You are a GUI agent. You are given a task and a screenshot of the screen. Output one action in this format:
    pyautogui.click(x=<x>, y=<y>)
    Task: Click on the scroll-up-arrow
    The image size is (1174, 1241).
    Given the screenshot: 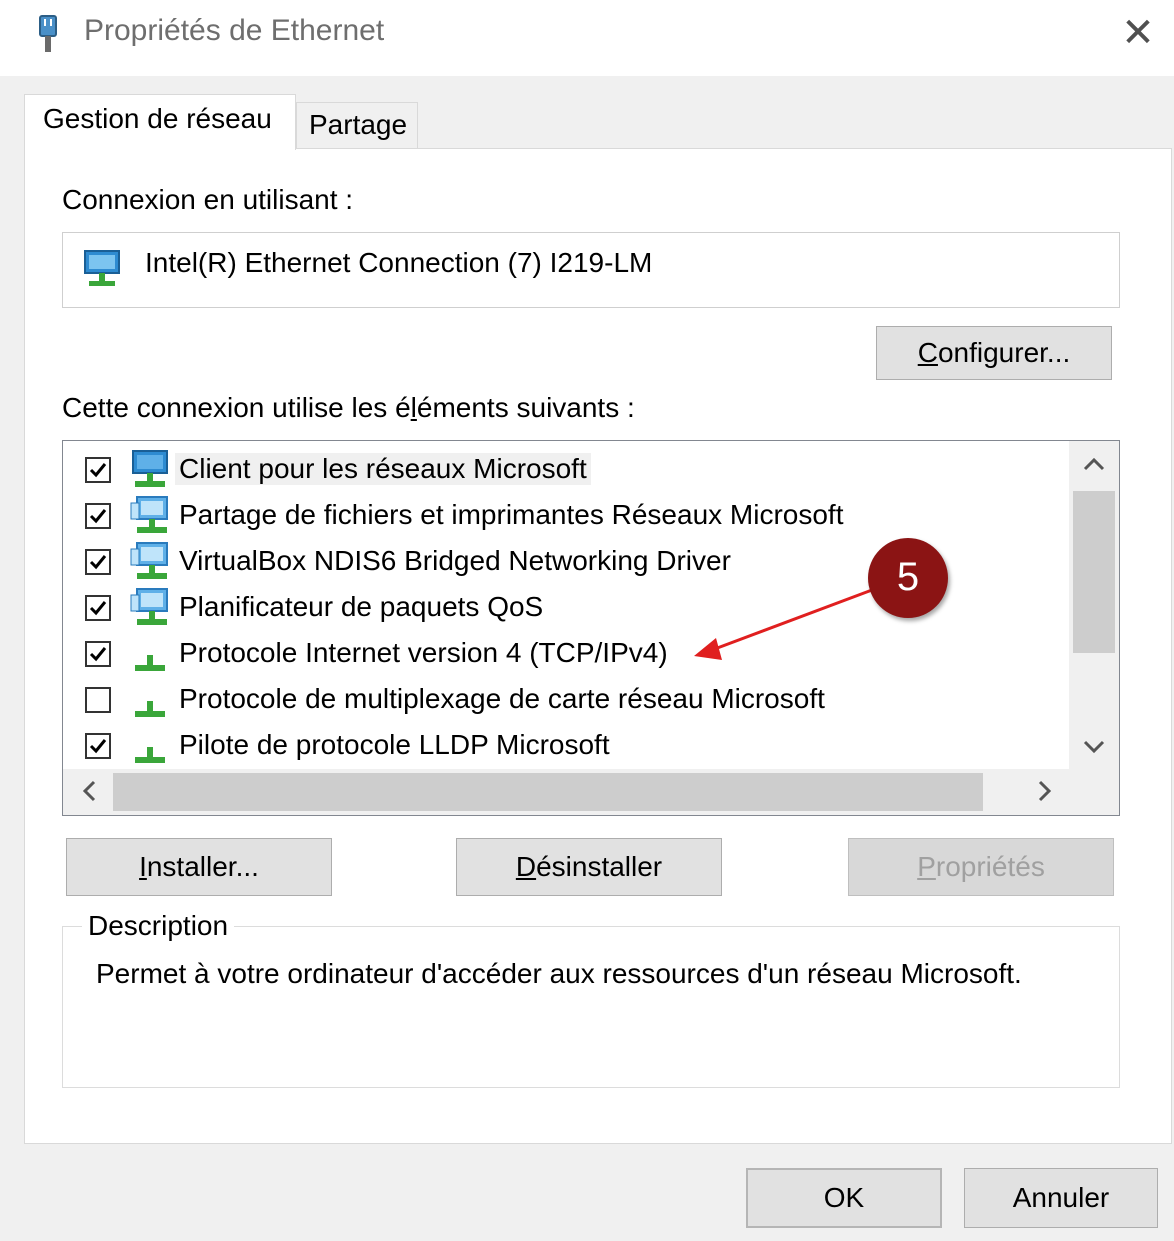 What is the action you would take?
    pyautogui.click(x=1094, y=465)
    